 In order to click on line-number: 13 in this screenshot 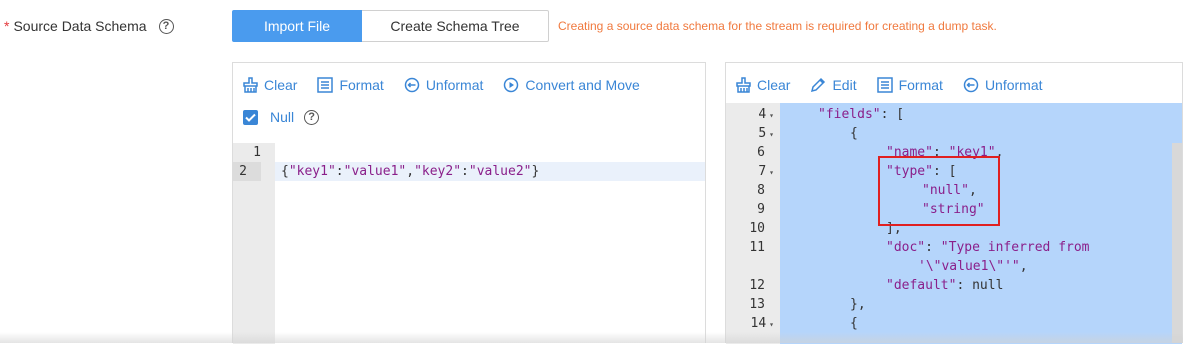, I will do `click(757, 304)`.